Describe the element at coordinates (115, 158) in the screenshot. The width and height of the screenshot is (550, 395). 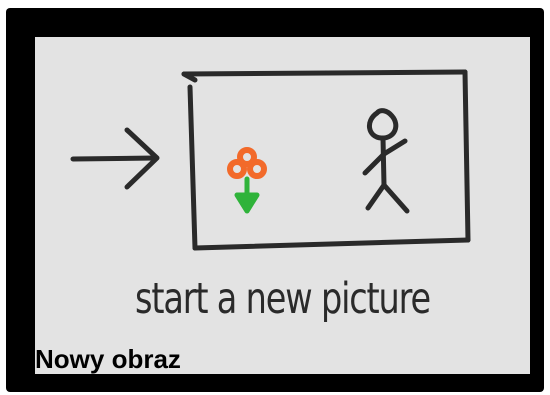
I see `arrow-right-icon` at that location.